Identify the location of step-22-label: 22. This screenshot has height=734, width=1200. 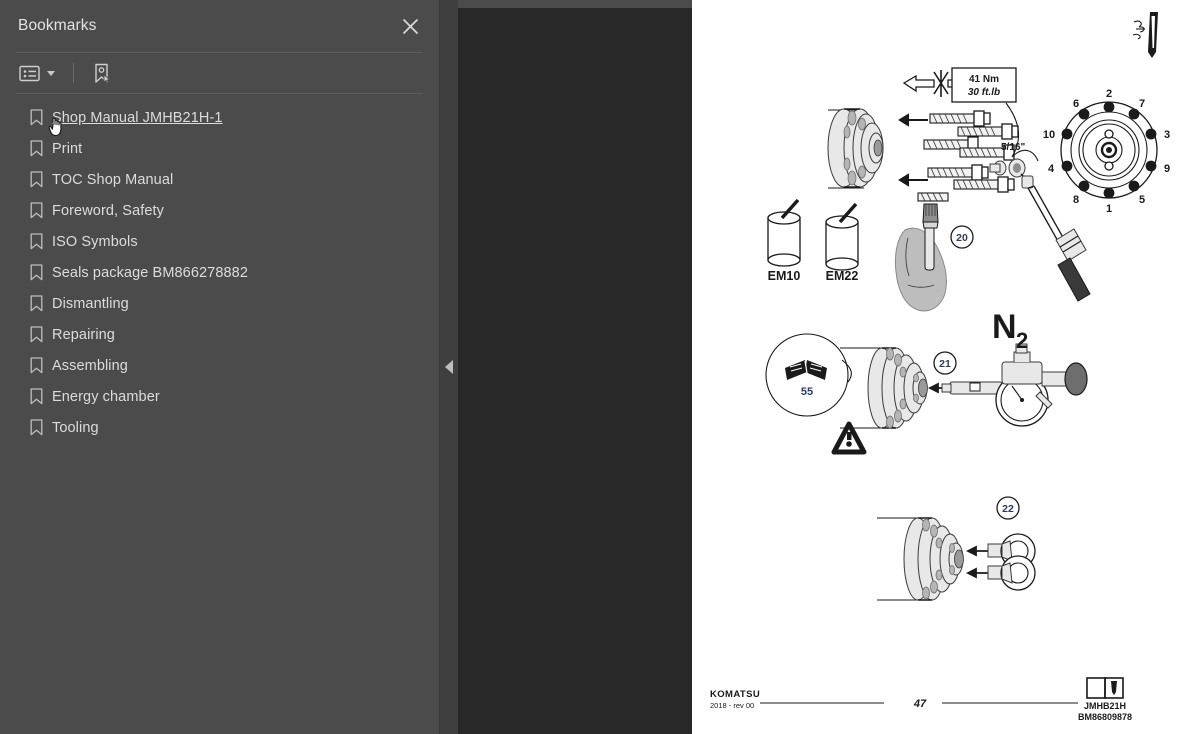
(1008, 509).